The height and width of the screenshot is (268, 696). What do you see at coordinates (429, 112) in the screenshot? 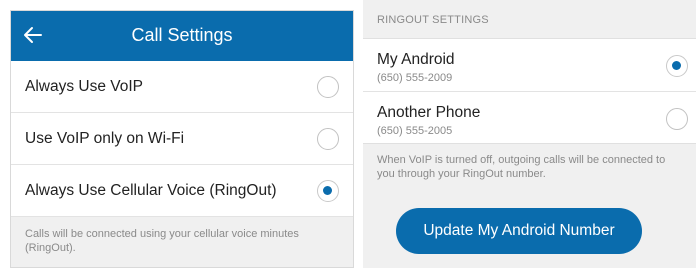
I see `phone-name: Another Phone` at bounding box center [429, 112].